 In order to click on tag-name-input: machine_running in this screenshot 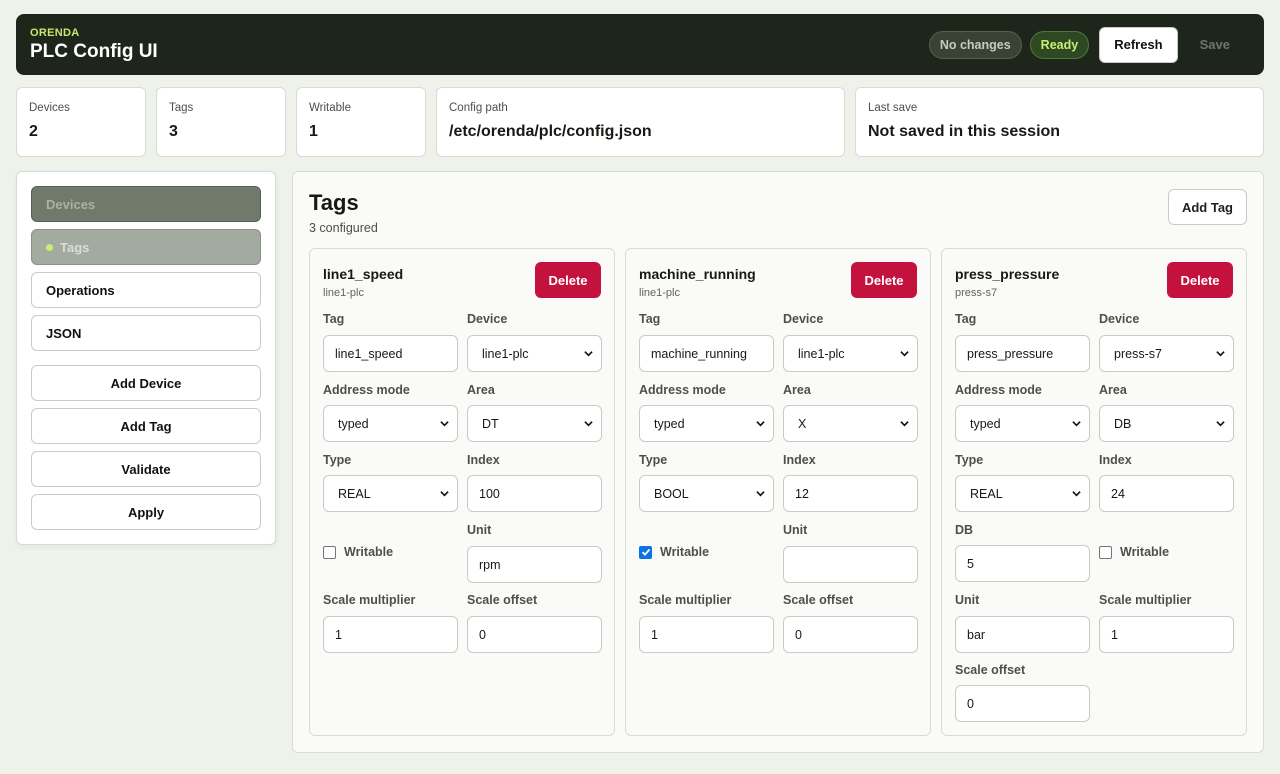, I will do `click(706, 353)`.